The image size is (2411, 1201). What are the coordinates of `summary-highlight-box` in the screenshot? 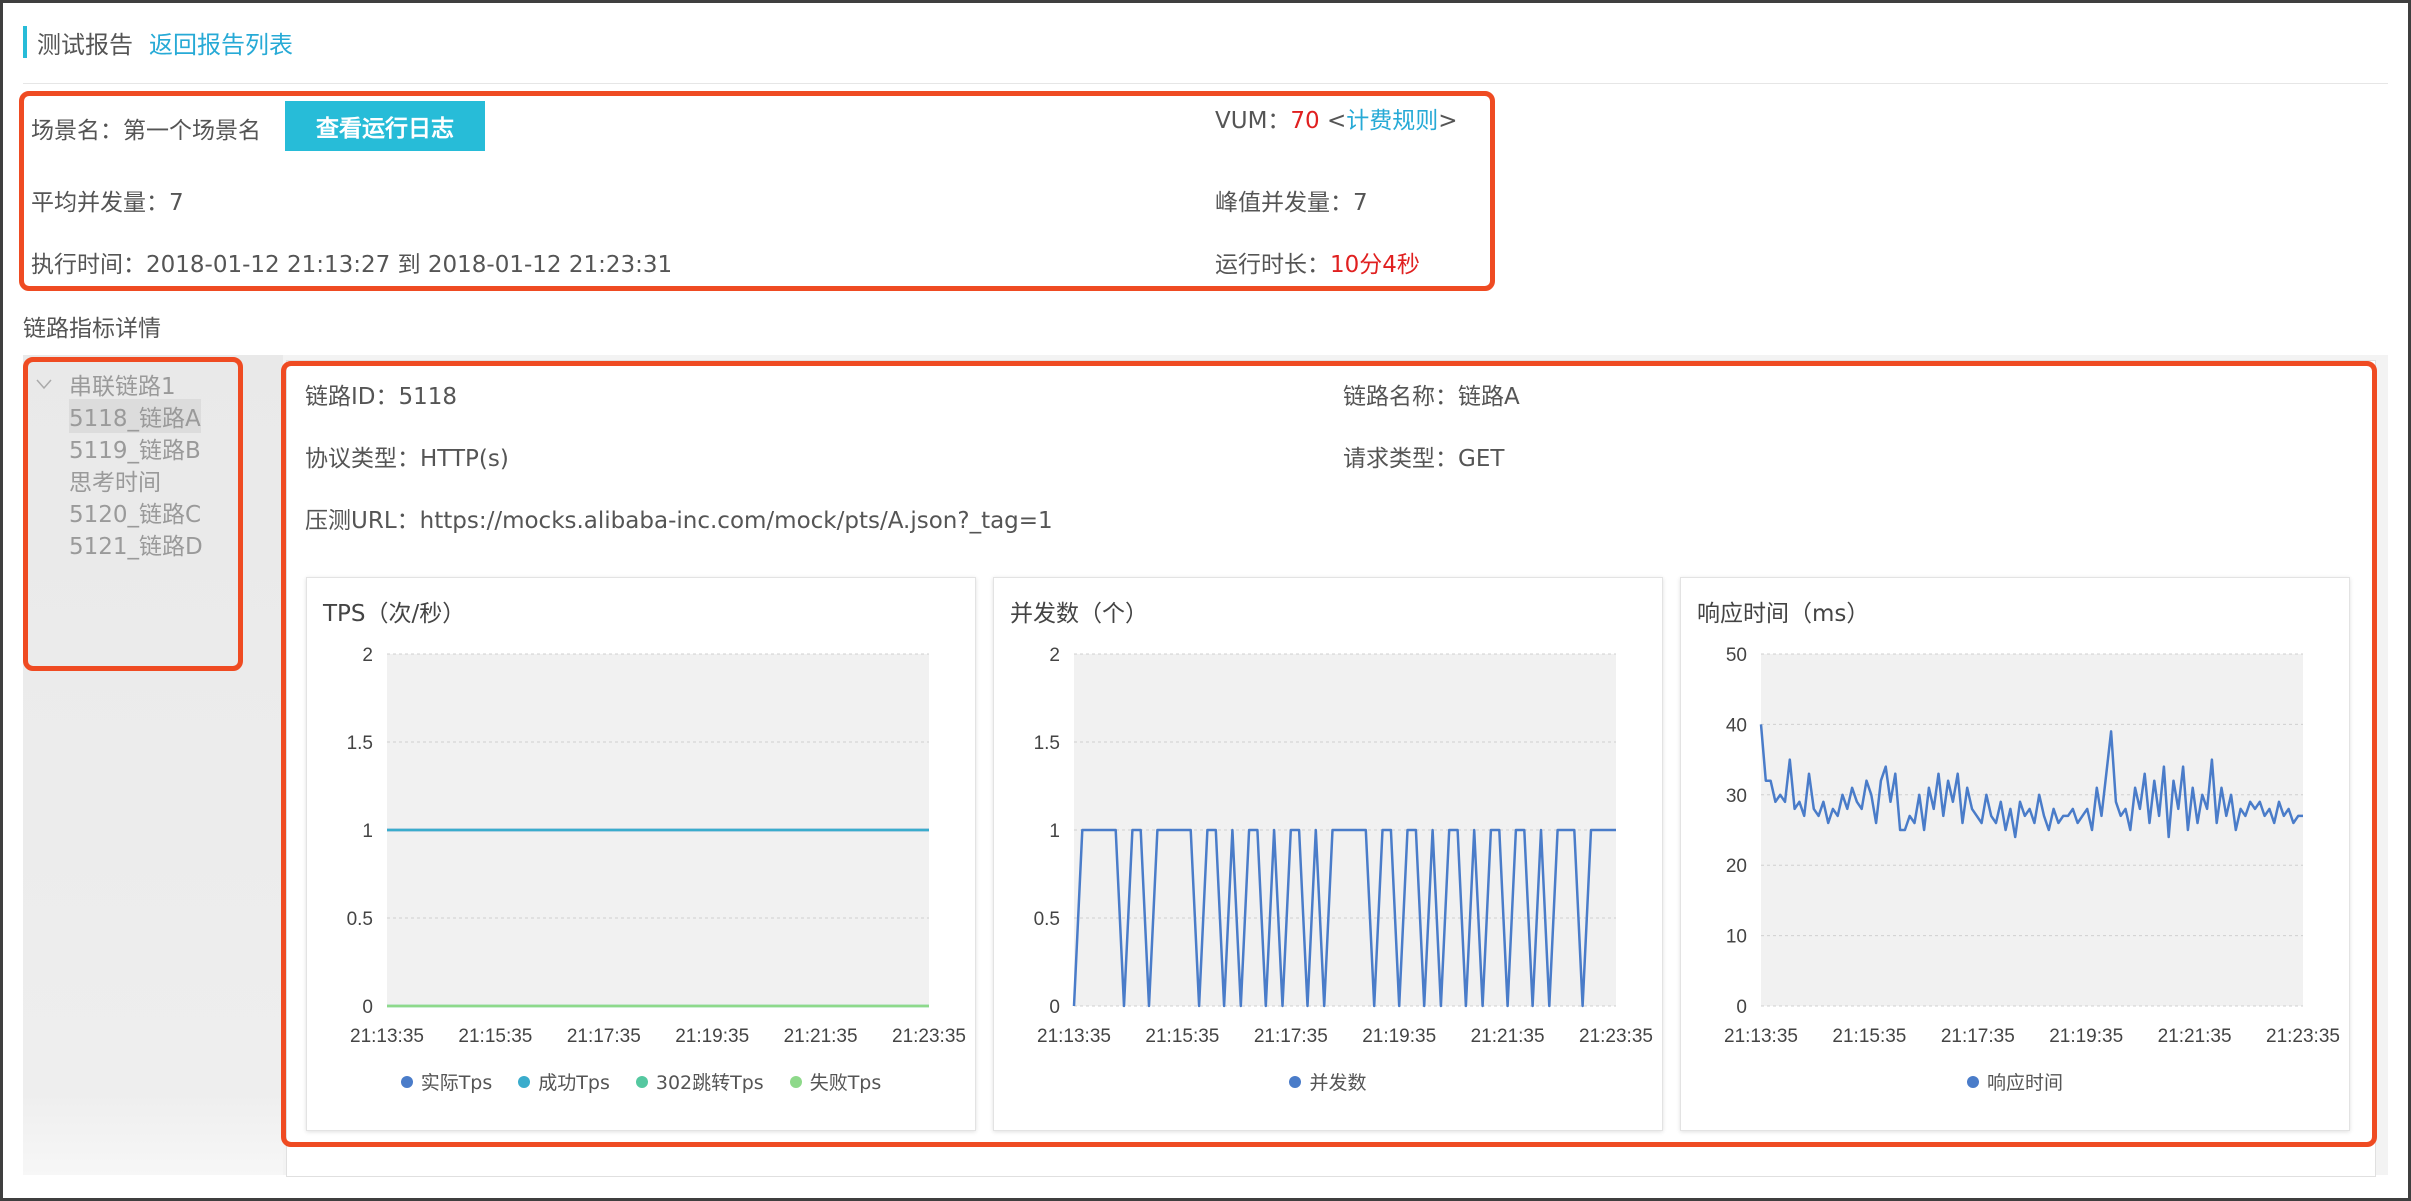 It's located at (757, 191).